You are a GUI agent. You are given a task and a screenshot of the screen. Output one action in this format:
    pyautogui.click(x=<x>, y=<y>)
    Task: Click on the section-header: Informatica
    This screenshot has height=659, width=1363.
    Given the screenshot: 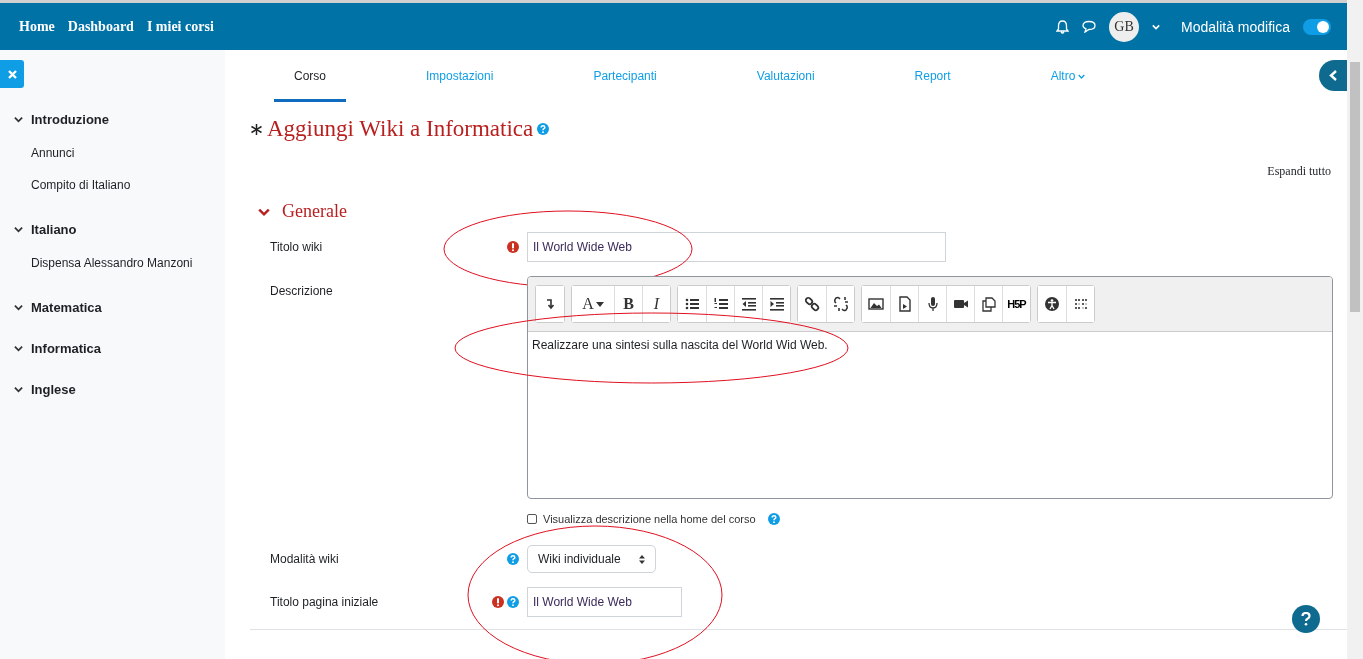 What is the action you would take?
    pyautogui.click(x=112, y=348)
    